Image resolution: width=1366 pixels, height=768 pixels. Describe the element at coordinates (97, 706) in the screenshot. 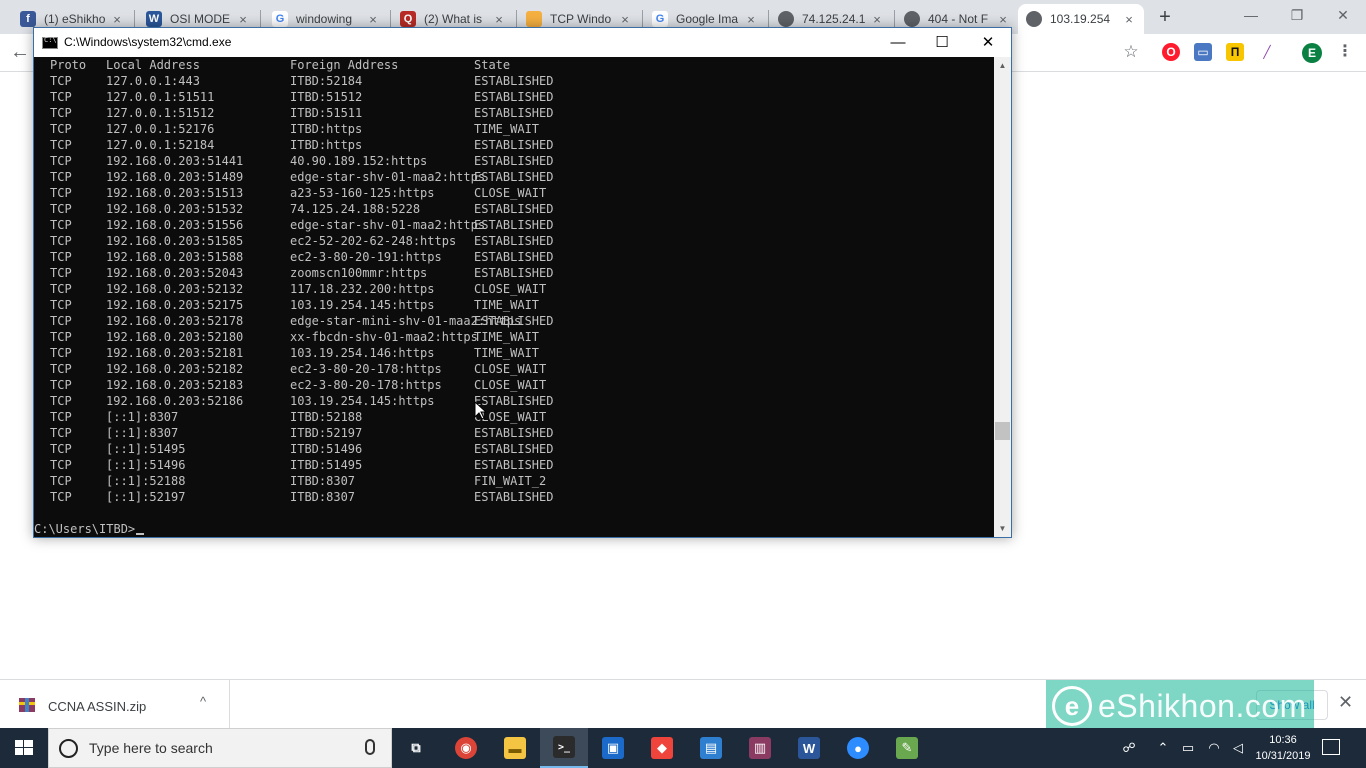

I see `download-file-name: CCNA ASSIN.zip` at that location.